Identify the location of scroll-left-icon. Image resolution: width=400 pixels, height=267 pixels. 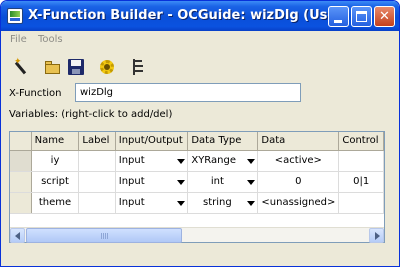
(17, 235).